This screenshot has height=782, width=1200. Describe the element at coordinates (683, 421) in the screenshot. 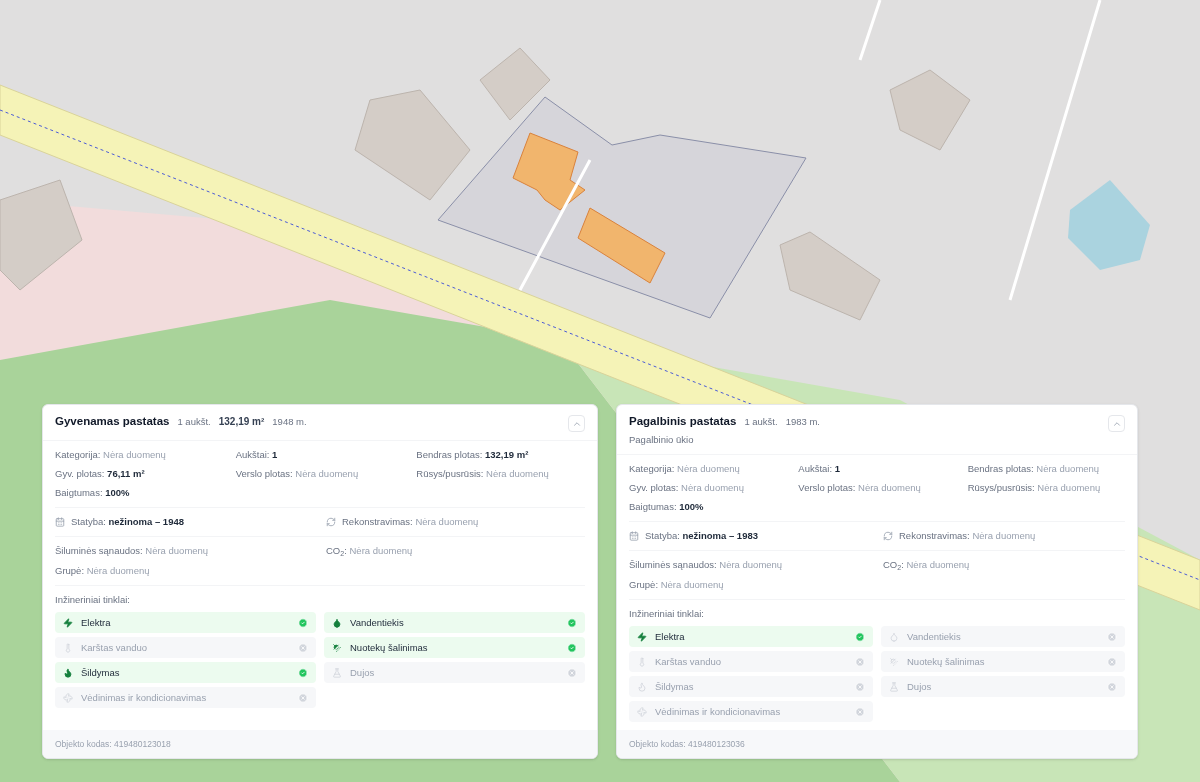

I see `card-title: Pagalbinis pastatas` at that location.